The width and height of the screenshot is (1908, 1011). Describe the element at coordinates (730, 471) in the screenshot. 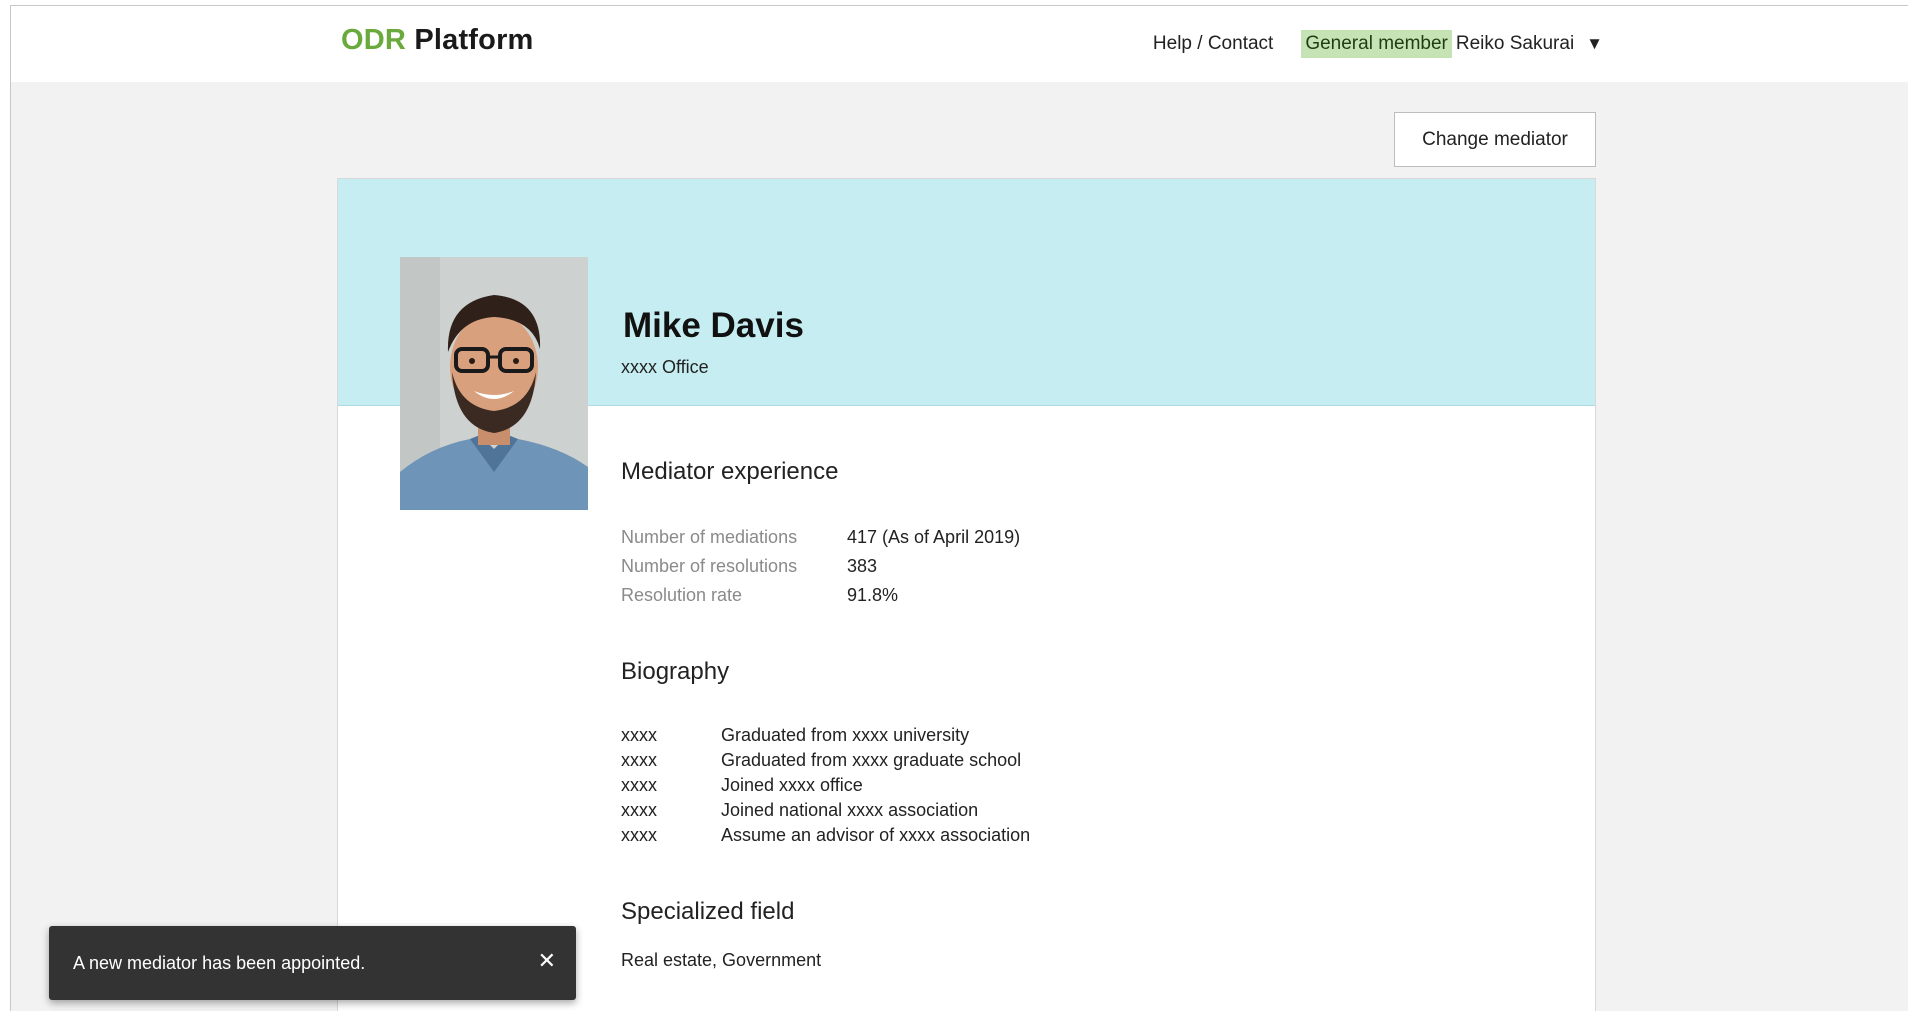

I see `experience-section-title: Mediator experience` at that location.